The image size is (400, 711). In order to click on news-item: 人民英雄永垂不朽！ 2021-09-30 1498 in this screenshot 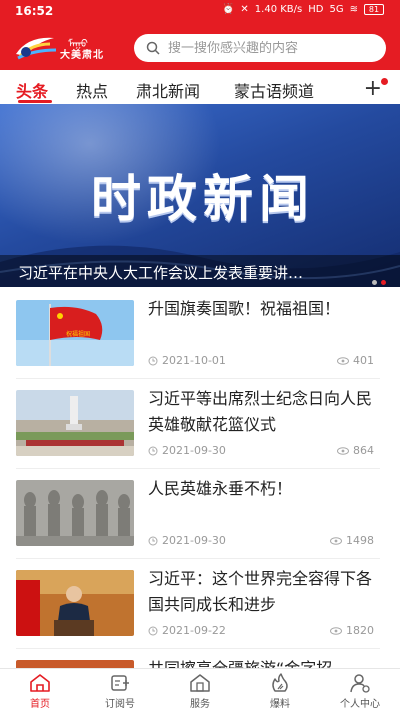, I will do `click(198, 519)`.